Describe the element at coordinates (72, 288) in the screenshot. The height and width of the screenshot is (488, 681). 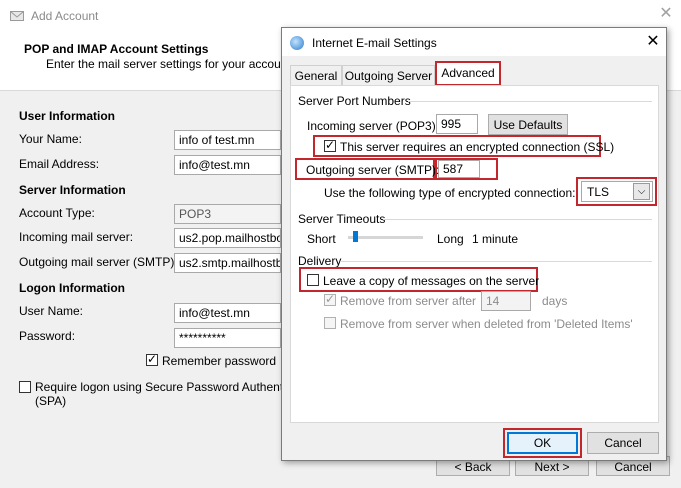
I see `logon-info-heading: Logon Information` at that location.